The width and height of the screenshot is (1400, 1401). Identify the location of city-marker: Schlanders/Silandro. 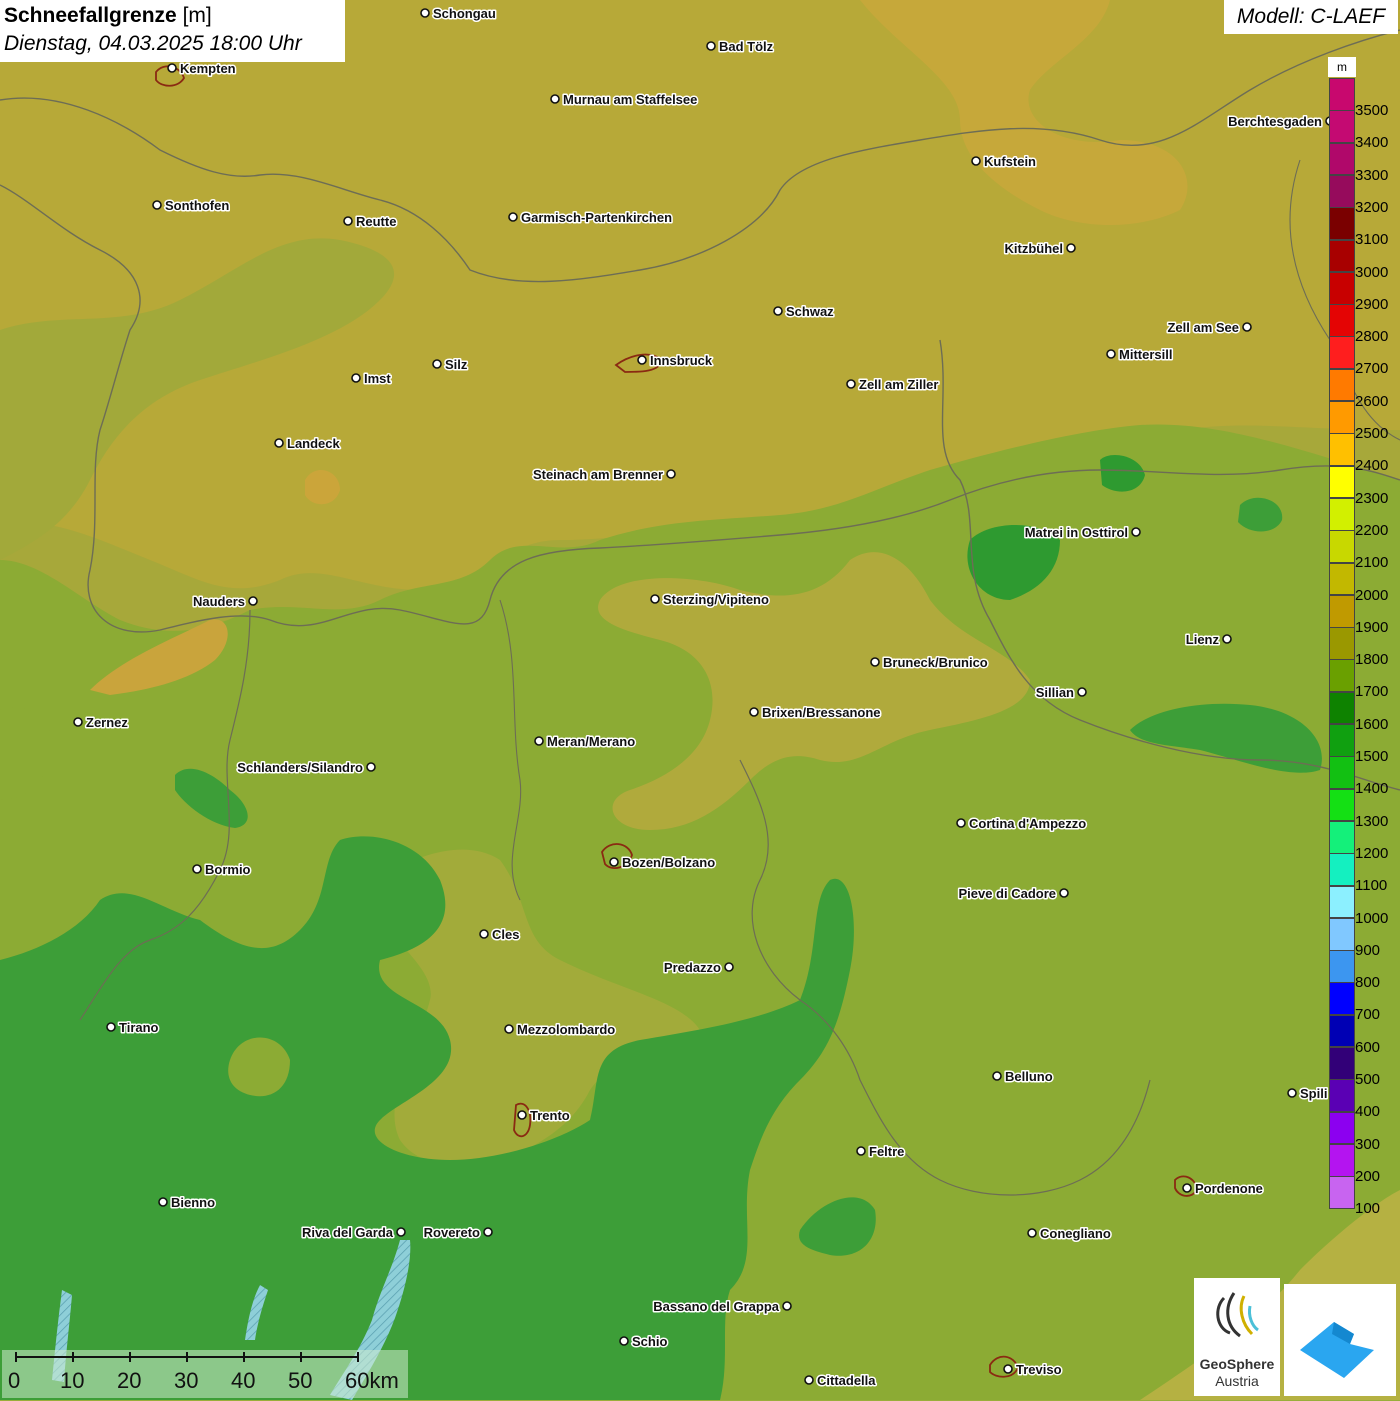
(306, 768).